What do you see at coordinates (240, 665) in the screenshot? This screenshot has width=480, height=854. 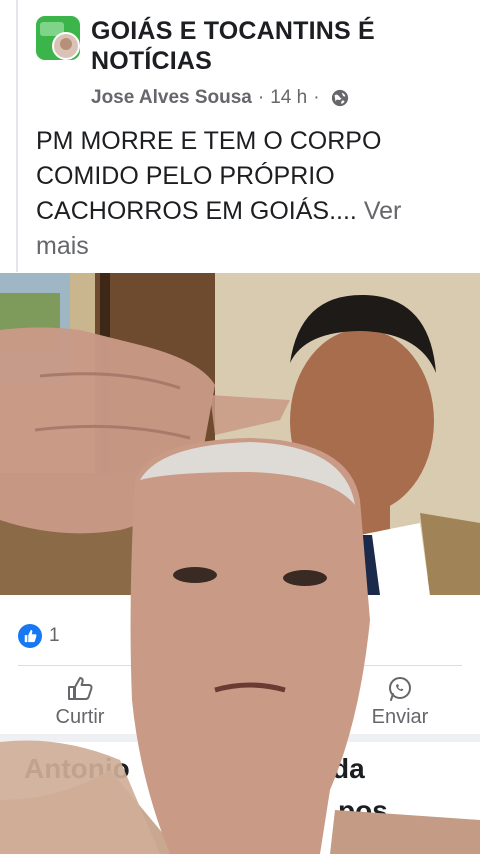 I see `divider` at bounding box center [240, 665].